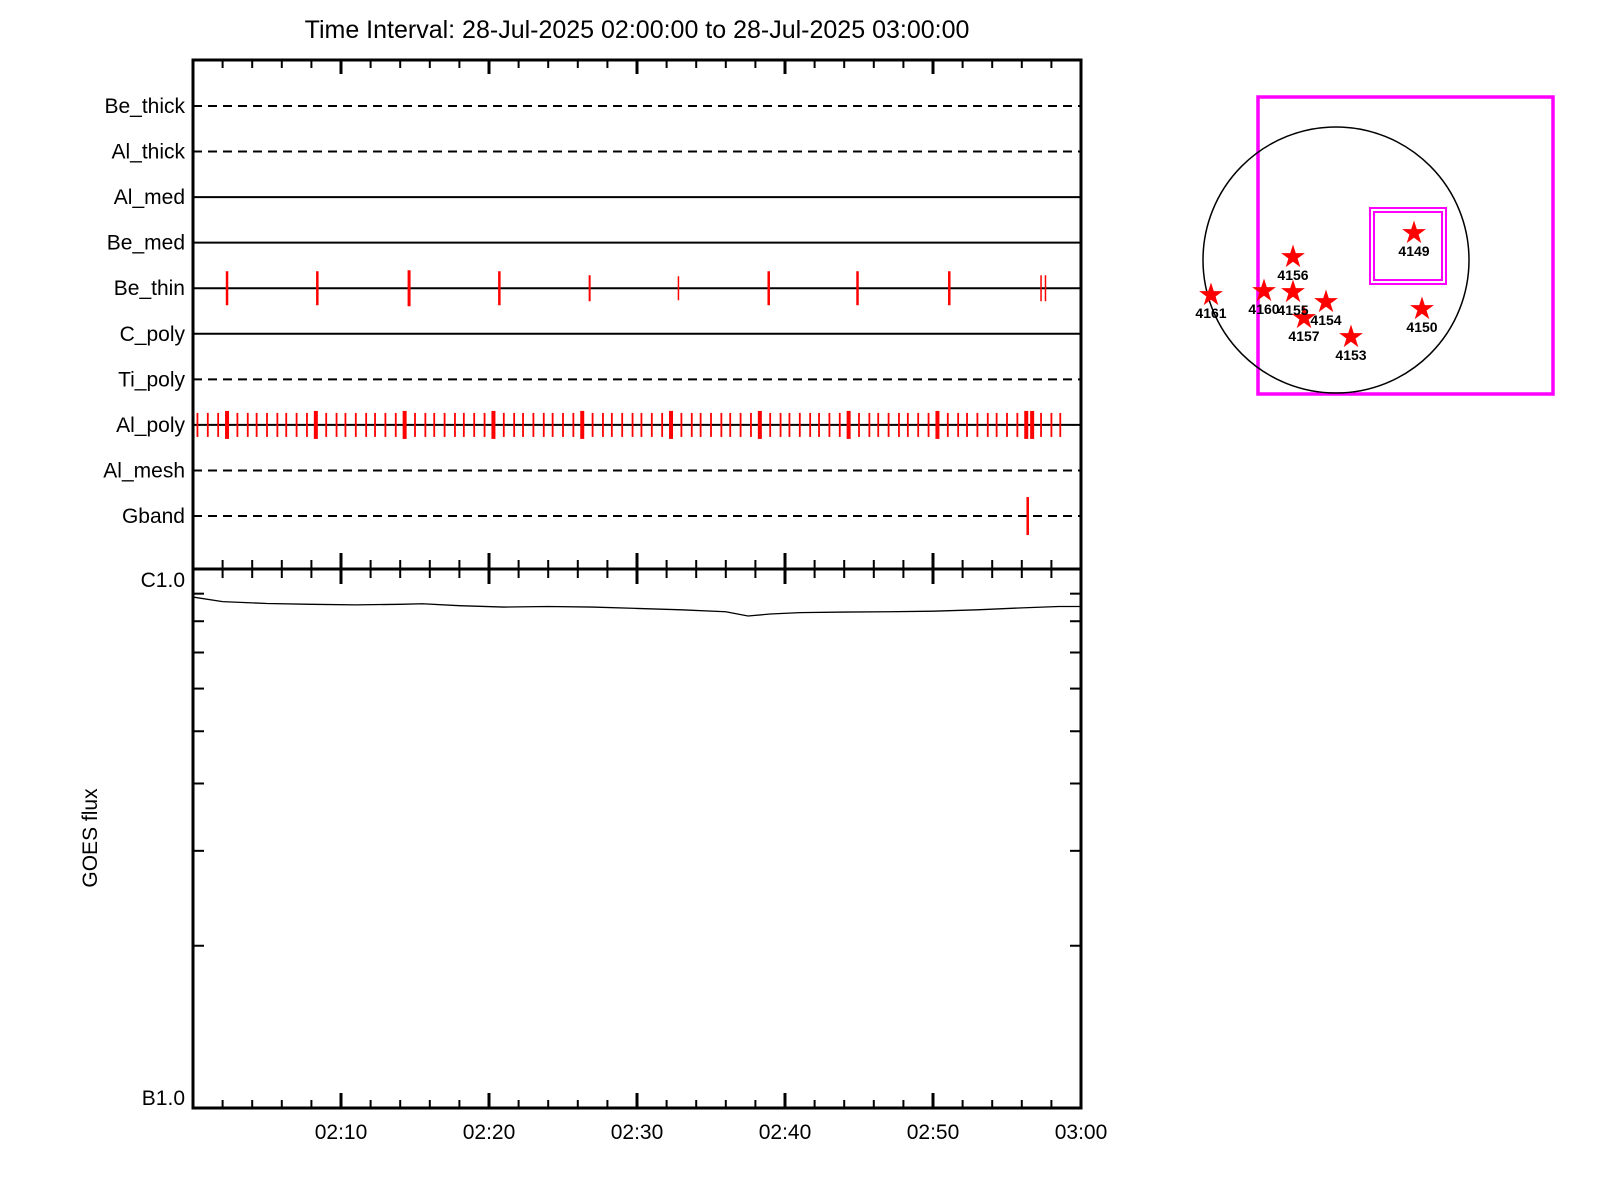 This screenshot has width=1600, height=1200. I want to click on filter-label-Gband: Gband, so click(153, 516).